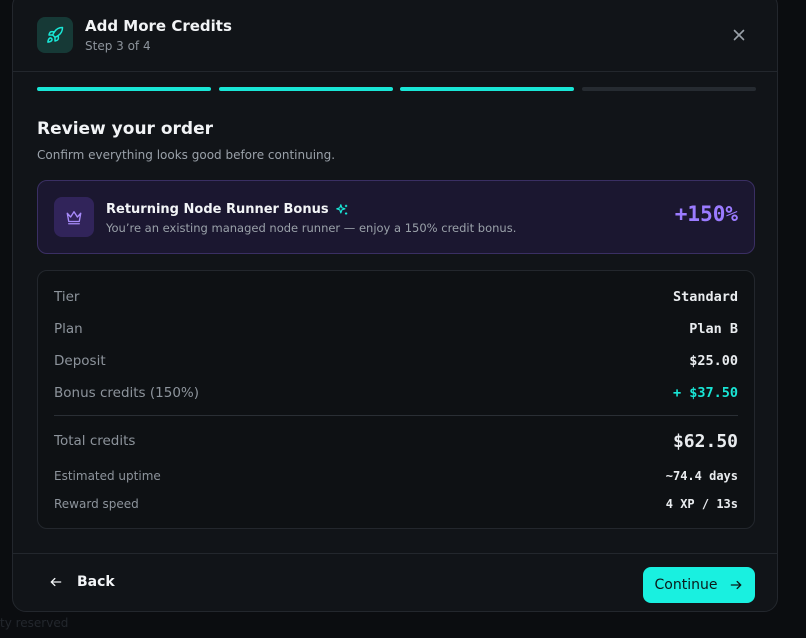 The height and width of the screenshot is (638, 806). Describe the element at coordinates (395, 582) in the screenshot. I see `modal-footer: Back Continue` at that location.